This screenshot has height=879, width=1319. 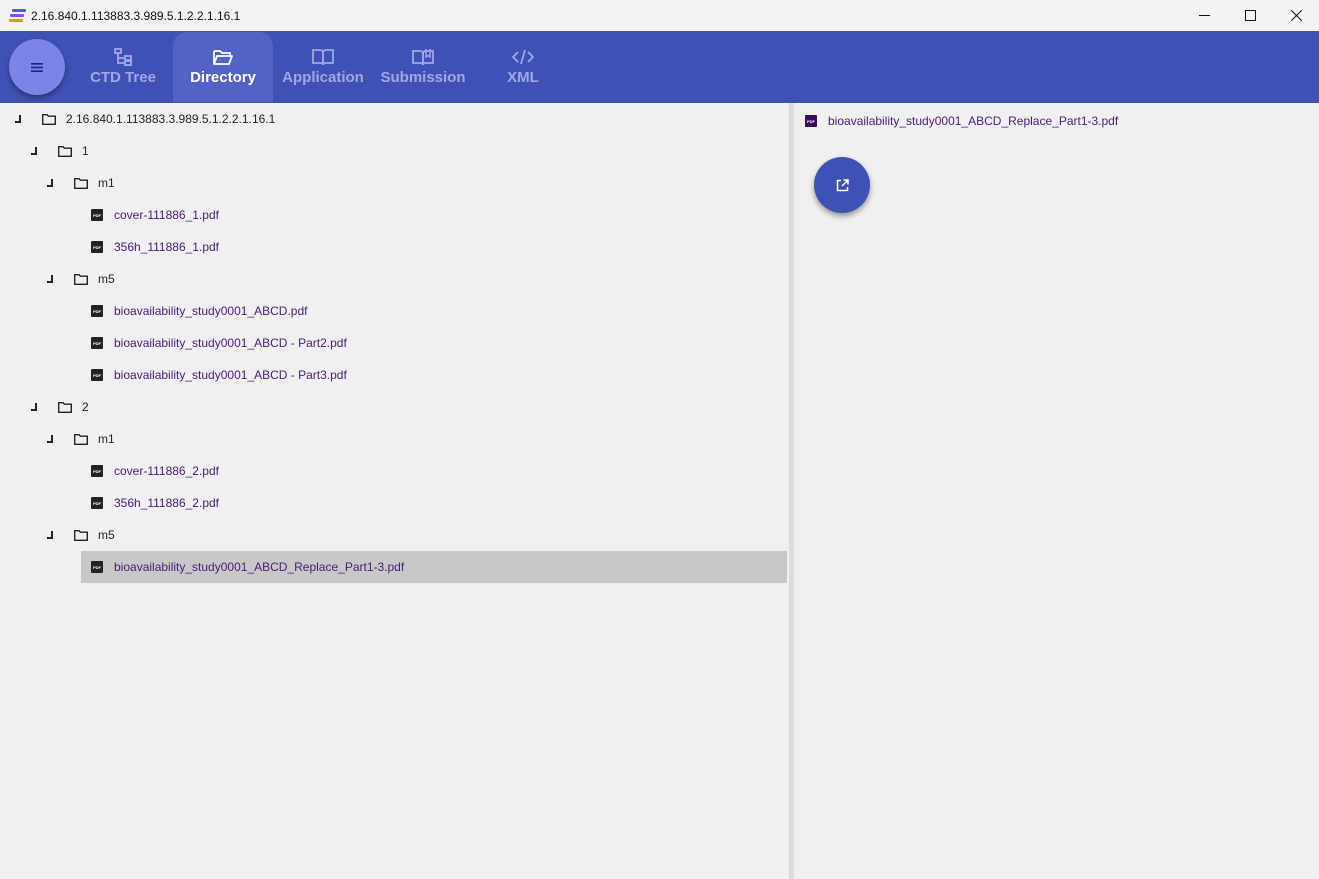 What do you see at coordinates (223, 77) in the screenshot?
I see `tab-label: Directory` at bounding box center [223, 77].